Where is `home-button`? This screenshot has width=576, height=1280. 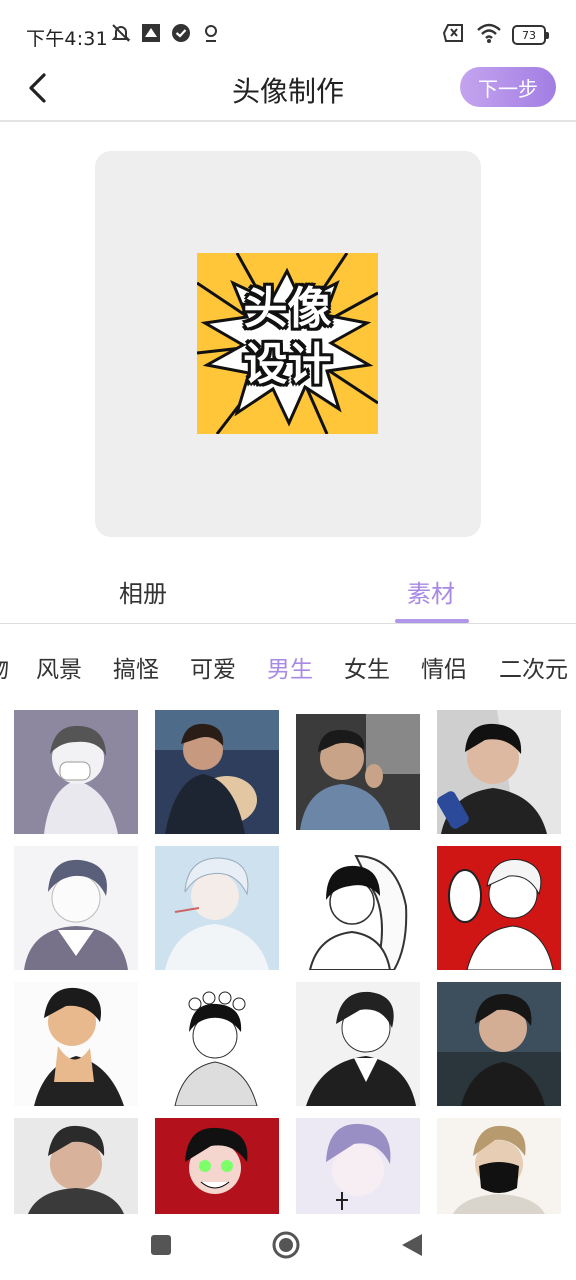 home-button is located at coordinates (286, 1247).